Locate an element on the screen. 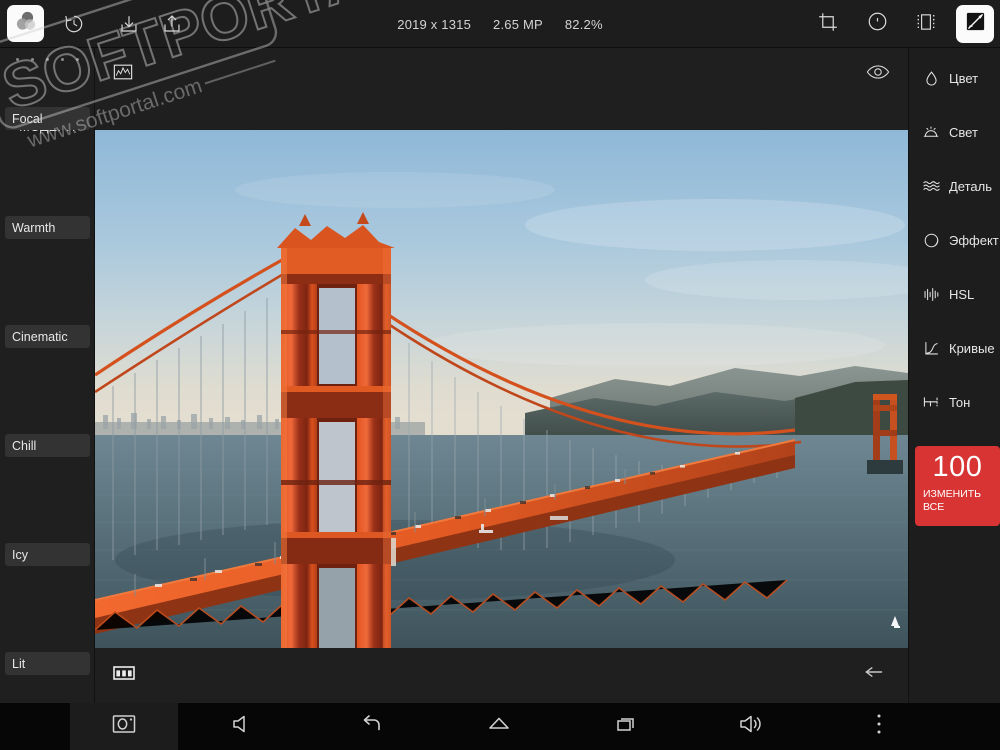 The width and height of the screenshot is (1000, 750). radial-icon is located at coordinates (877, 24).